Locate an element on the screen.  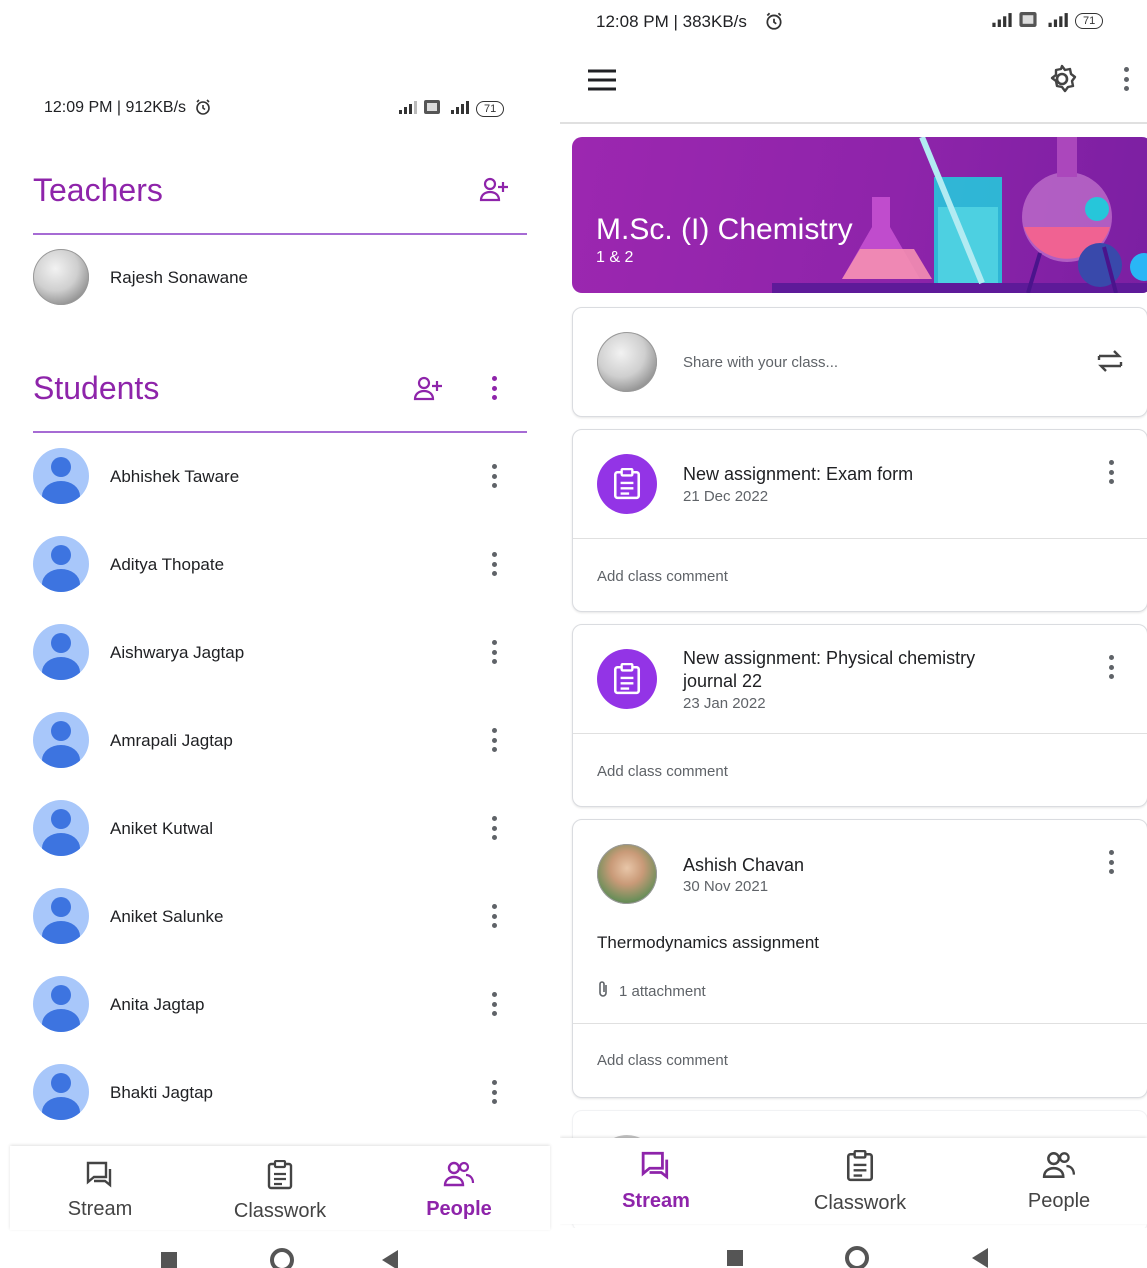
assignment-title-line2: journal 22 is located at coordinates (723, 681).